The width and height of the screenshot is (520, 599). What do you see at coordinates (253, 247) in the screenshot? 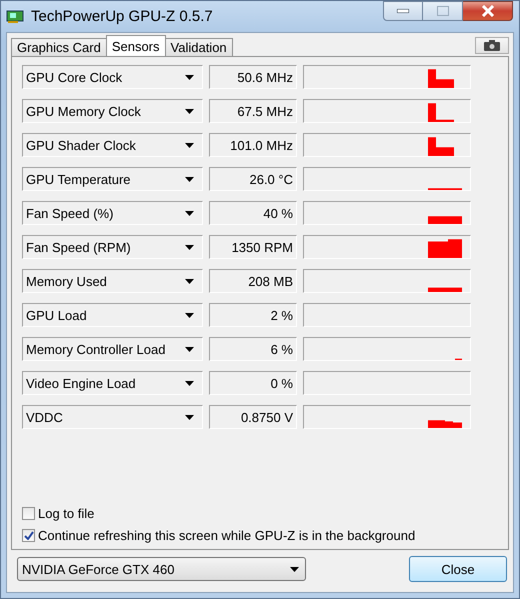
I see `sensor-reading: 1350 RPM` at bounding box center [253, 247].